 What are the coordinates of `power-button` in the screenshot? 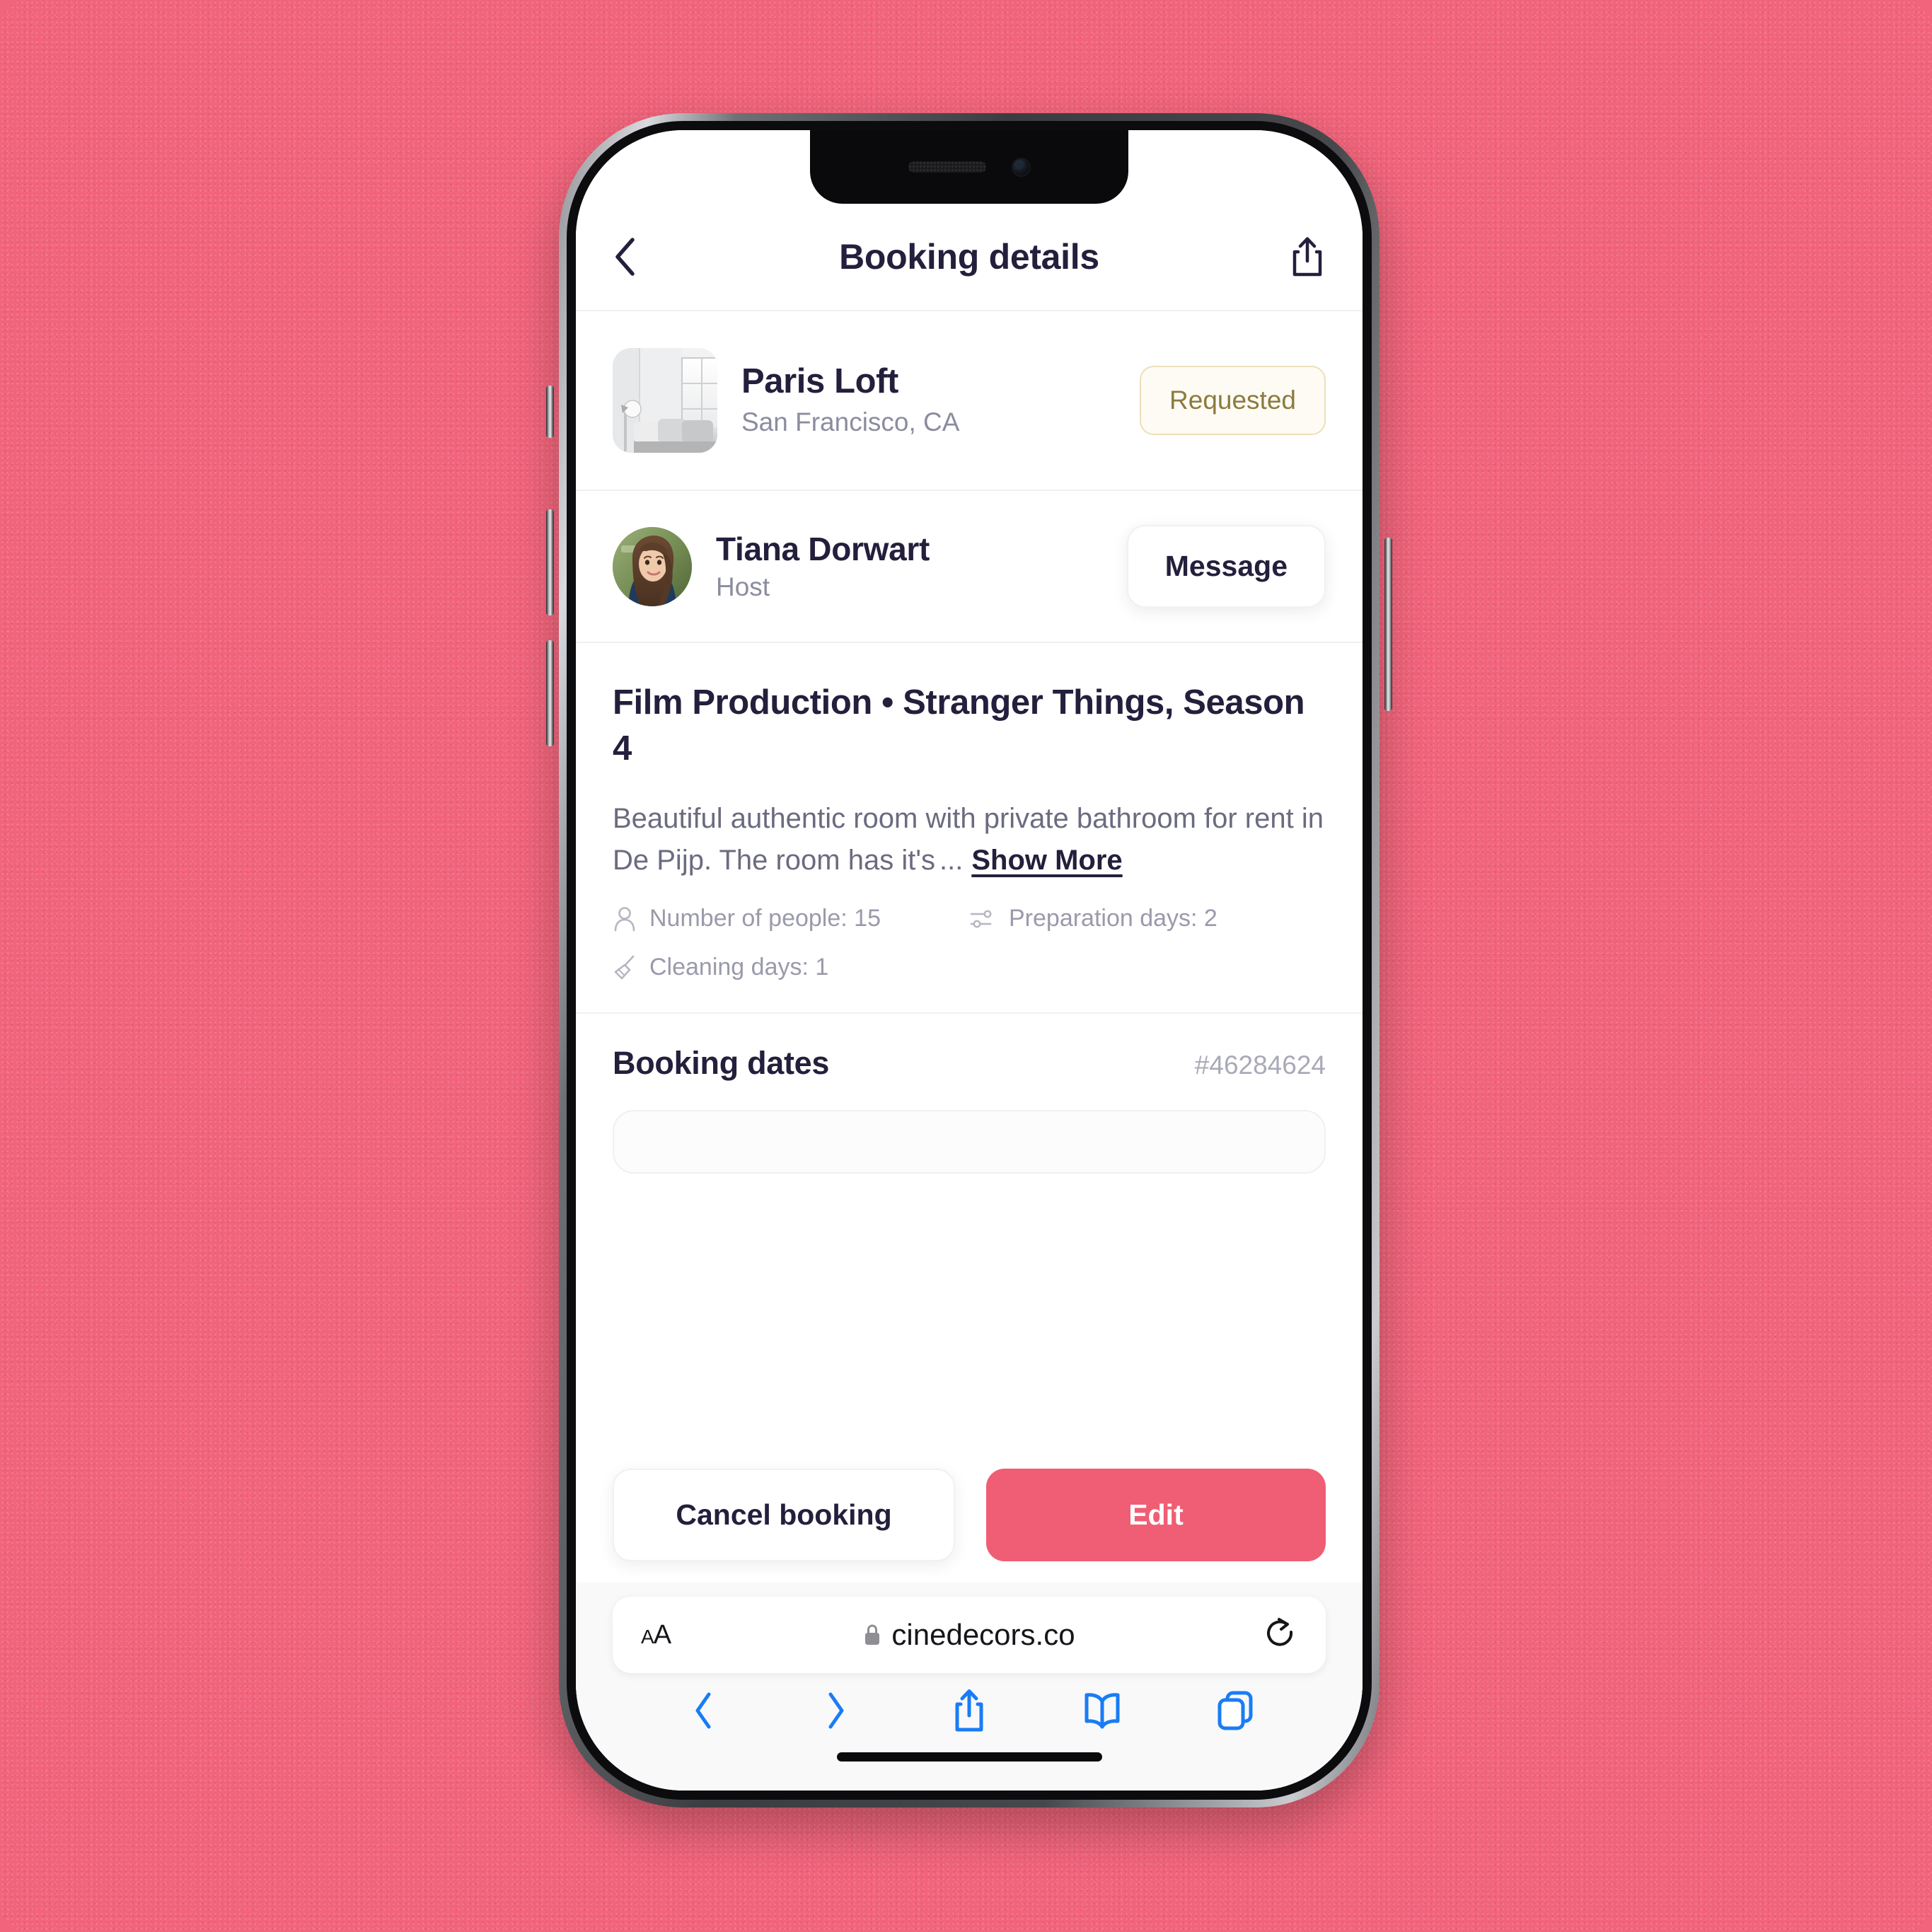 It's located at (1388, 624).